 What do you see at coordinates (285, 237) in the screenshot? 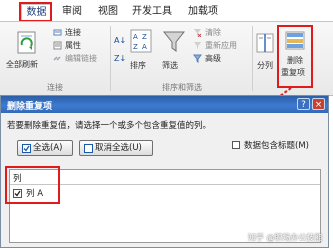
I see `watermark: 知乎 @职场办公技能` at bounding box center [285, 237].